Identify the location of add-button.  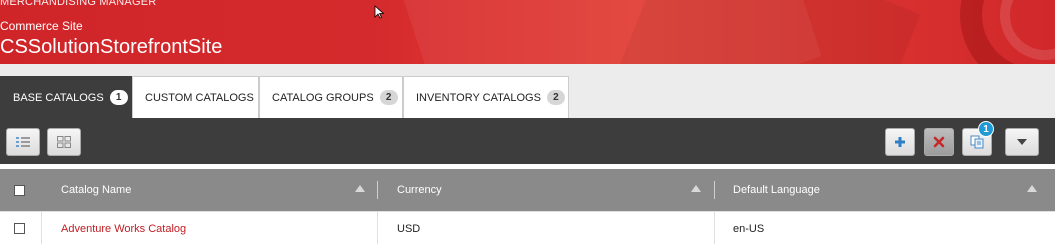
(900, 142).